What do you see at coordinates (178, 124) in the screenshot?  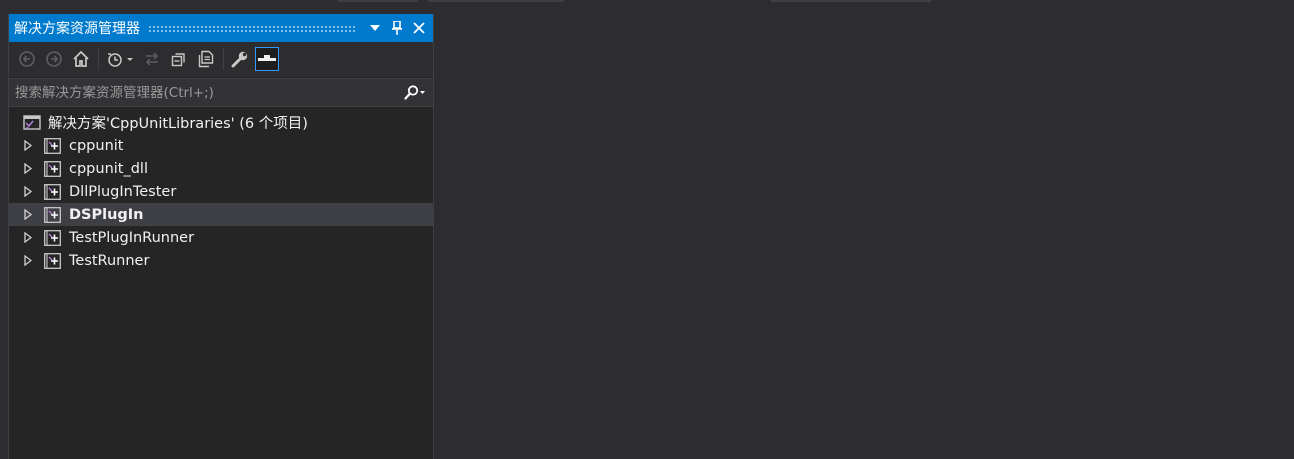 I see `solution-label: 解决方案'CppUnitLibraries' (6 个项目)` at bounding box center [178, 124].